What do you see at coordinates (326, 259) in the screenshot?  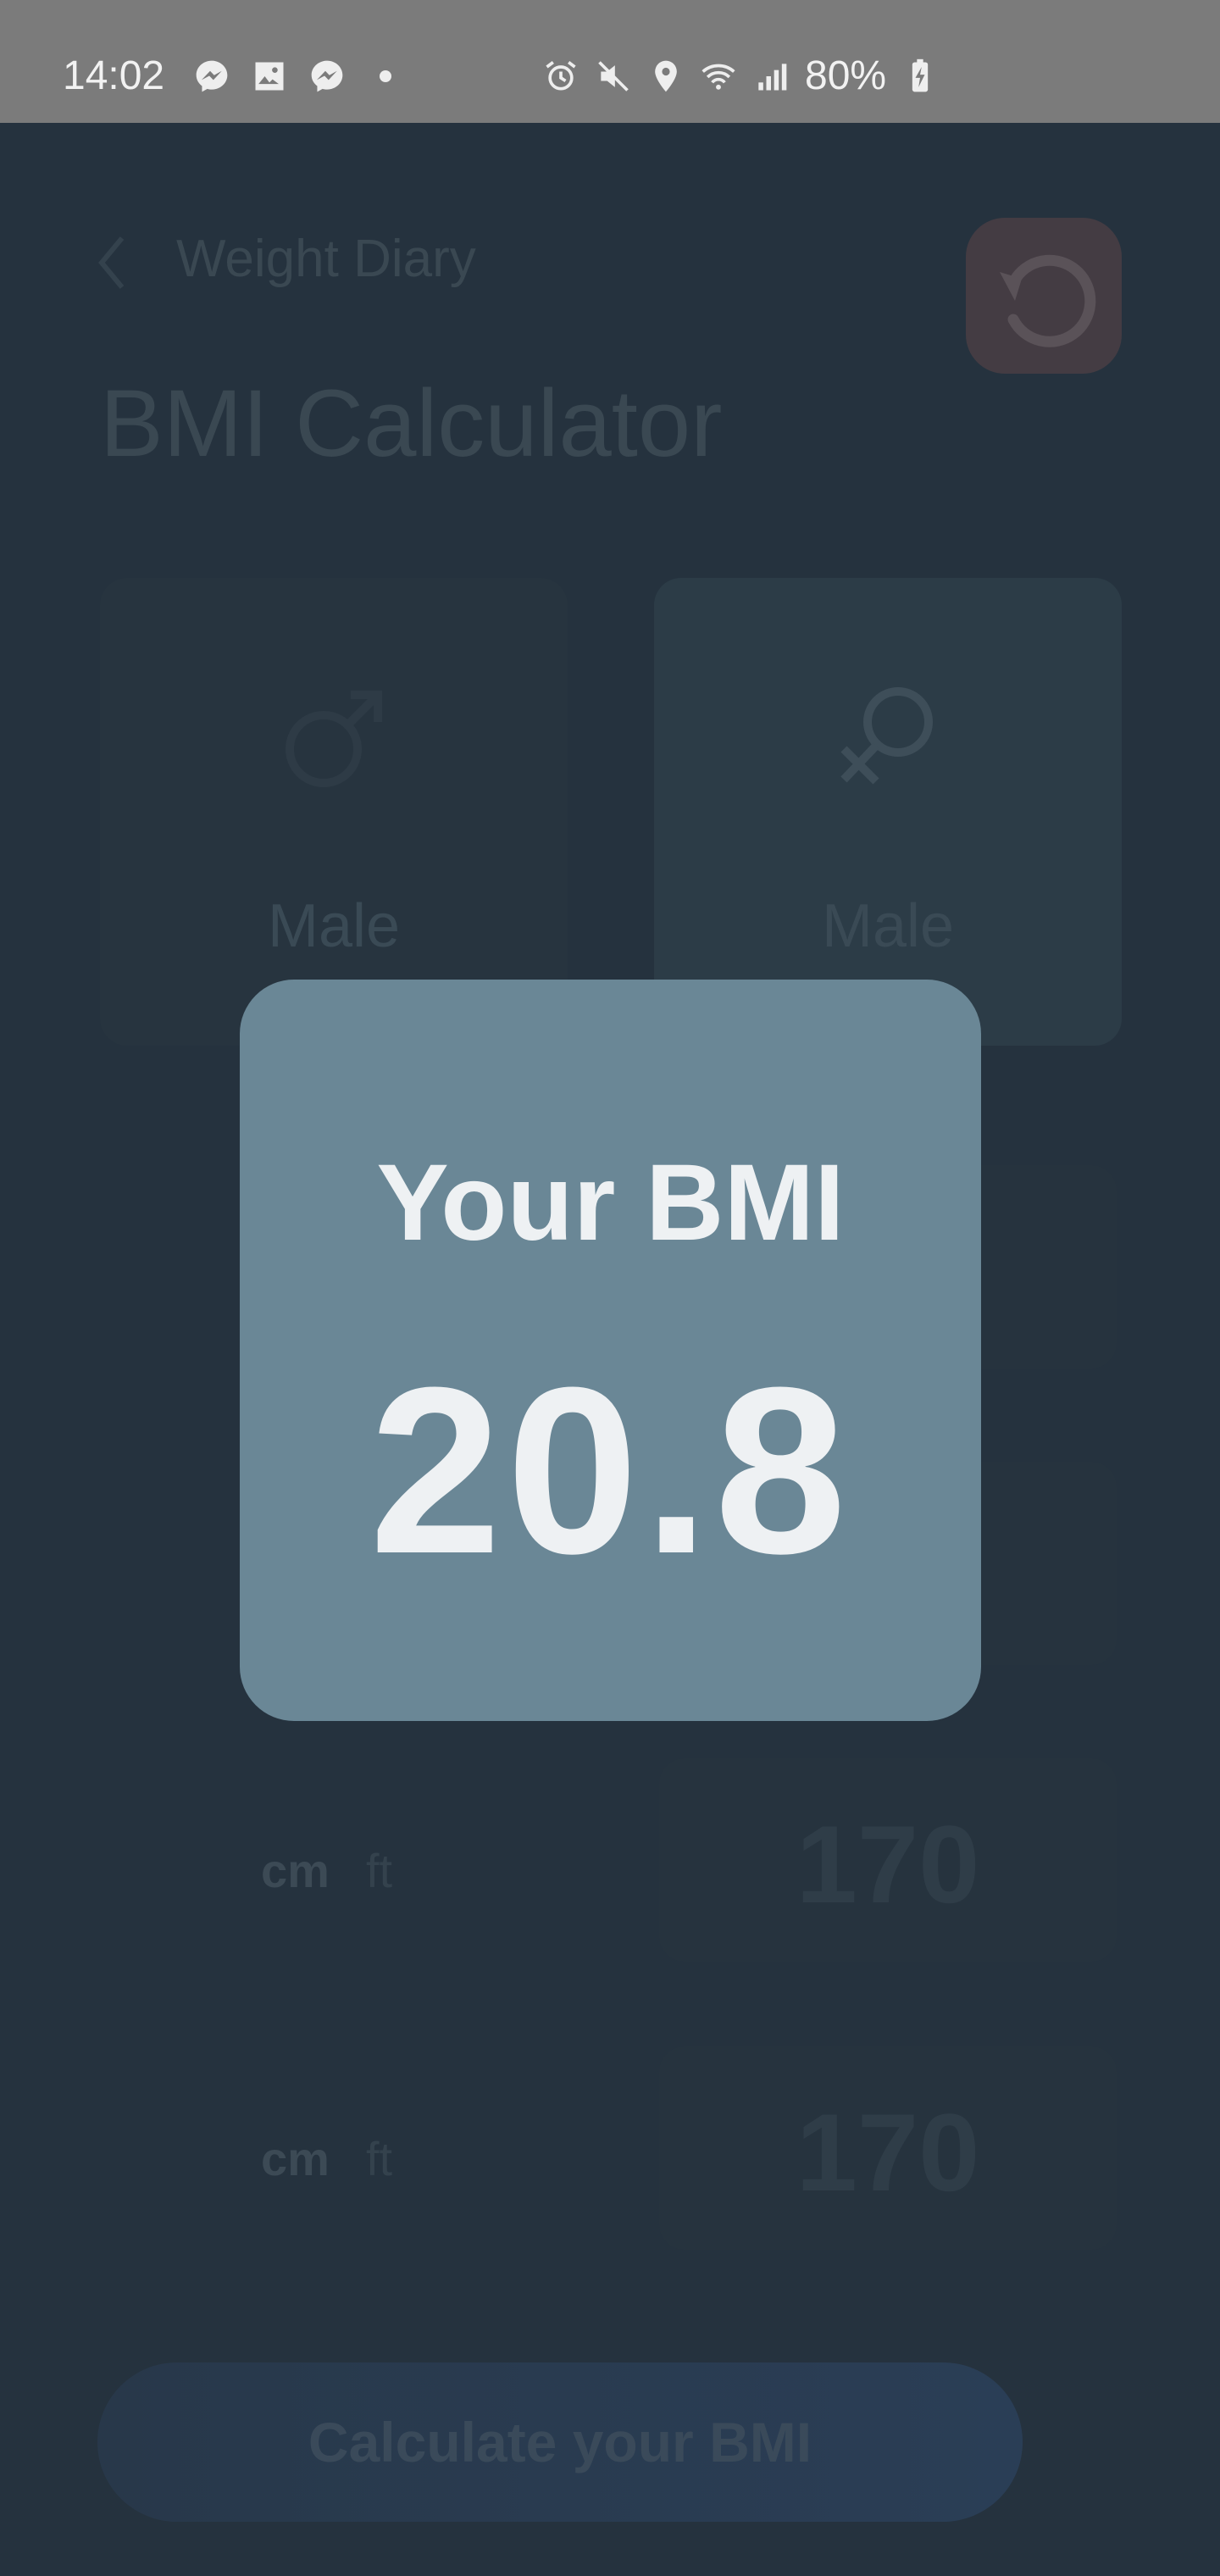 I see `back-label: Weight Diary` at bounding box center [326, 259].